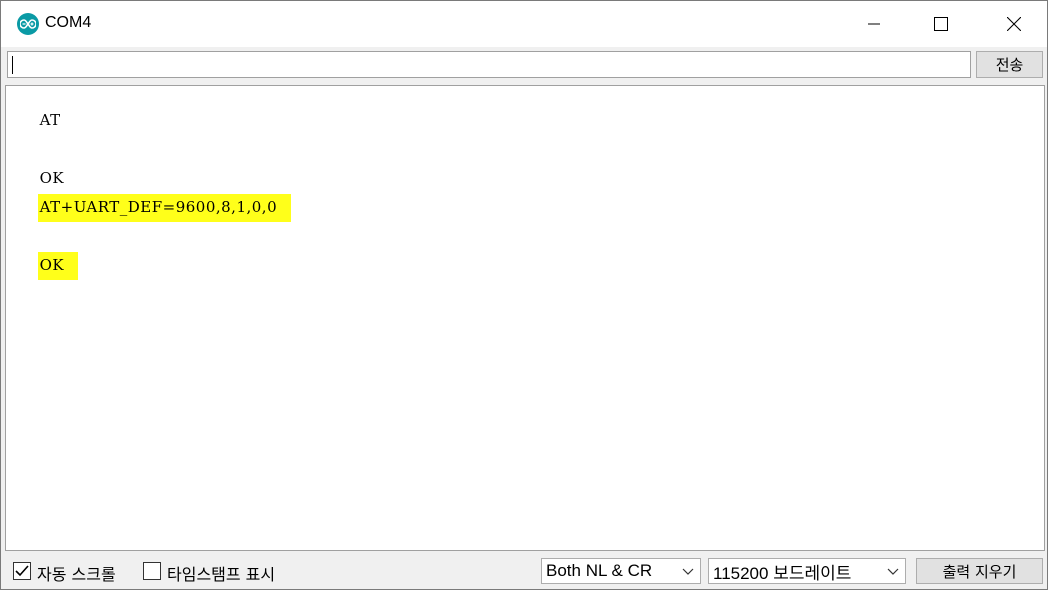  I want to click on send-button: 전송, so click(1009, 64).